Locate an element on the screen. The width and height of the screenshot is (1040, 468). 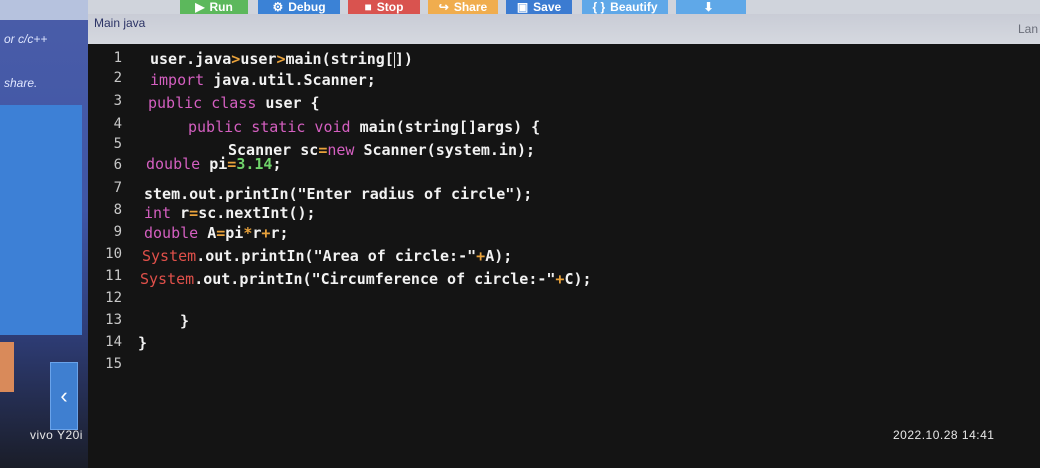
sidebar-header is located at coordinates (44, 10).